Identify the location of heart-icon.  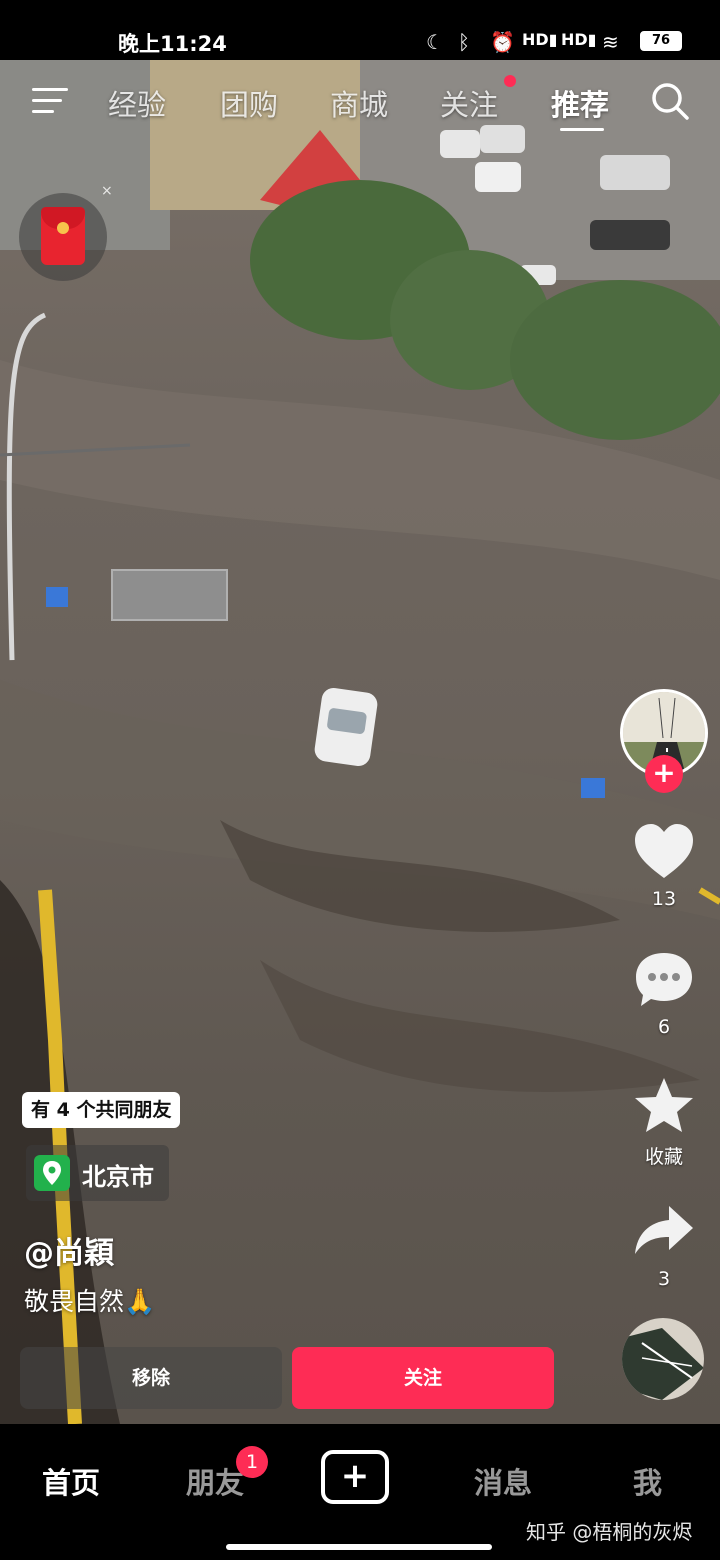
(664, 851).